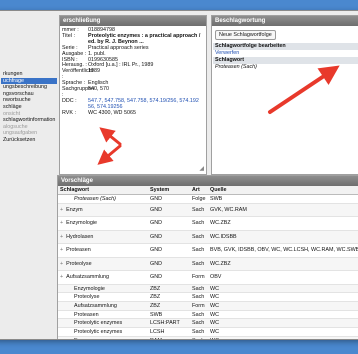  Describe the element at coordinates (95, 198) in the screenshot. I see `schlagwort-text: Proteasen (Sach)` at that location.